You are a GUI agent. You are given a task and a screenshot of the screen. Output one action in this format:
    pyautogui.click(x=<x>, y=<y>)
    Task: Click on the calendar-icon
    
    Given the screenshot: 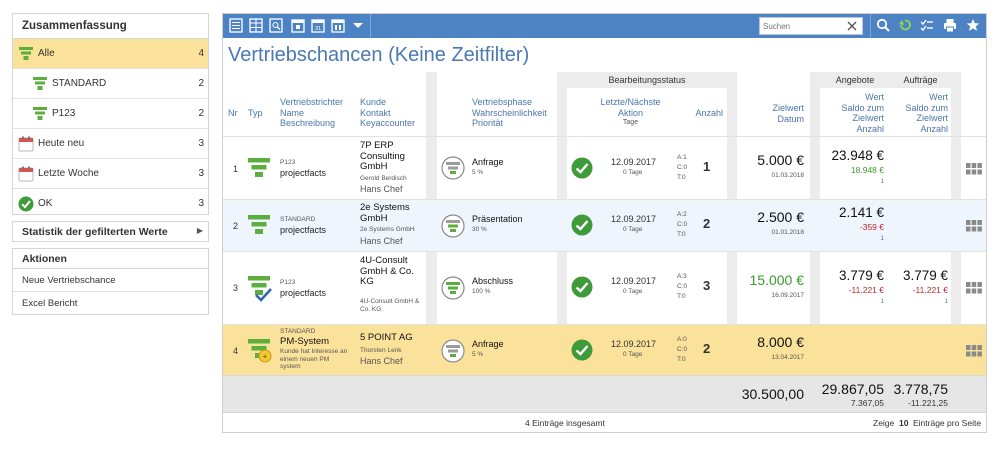 What is the action you would take?
    pyautogui.click(x=26, y=144)
    